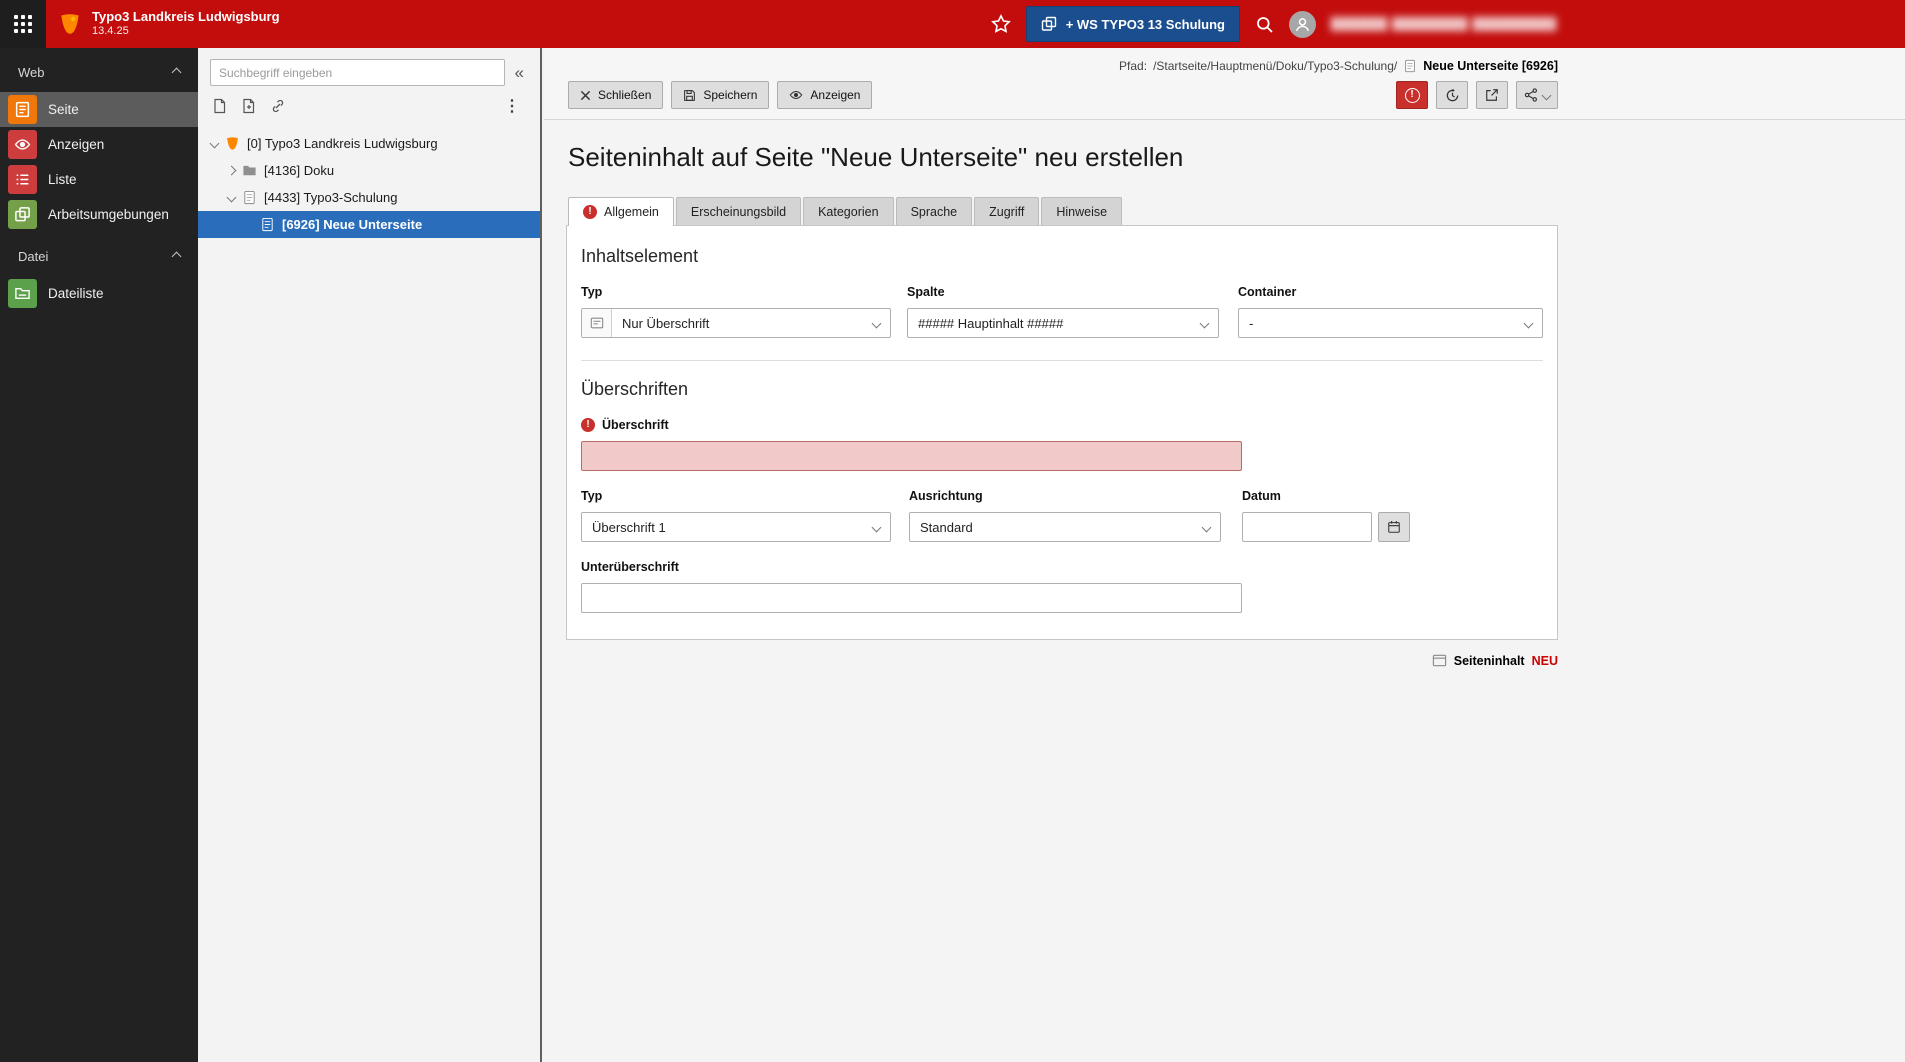 The image size is (1905, 1062). What do you see at coordinates (33, 256) in the screenshot?
I see `module-group-datei-label: Datei` at bounding box center [33, 256].